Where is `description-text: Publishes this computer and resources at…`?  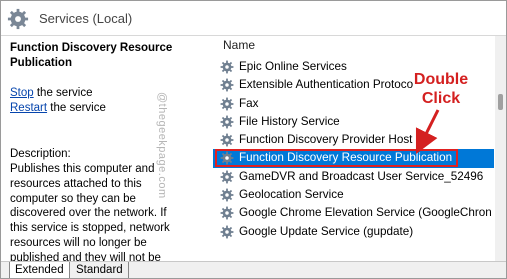
description-text: Publishes this computer and resources at… is located at coordinates (90, 212).